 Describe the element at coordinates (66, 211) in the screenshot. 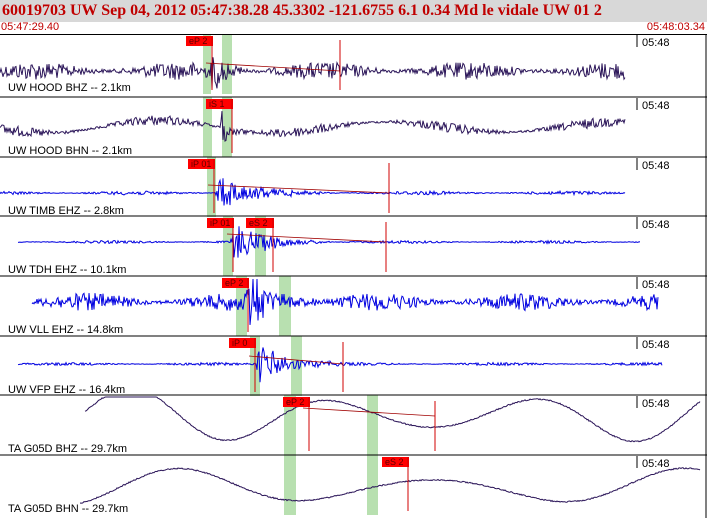

I see `channel-label: UW TIMB EHZ -- 2.8km` at that location.